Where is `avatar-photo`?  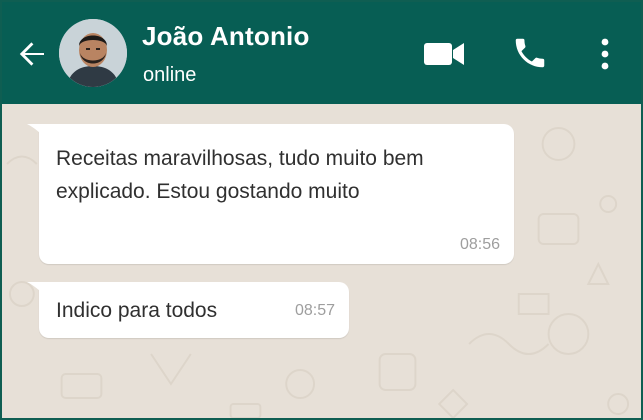
avatar-photo is located at coordinates (93, 53).